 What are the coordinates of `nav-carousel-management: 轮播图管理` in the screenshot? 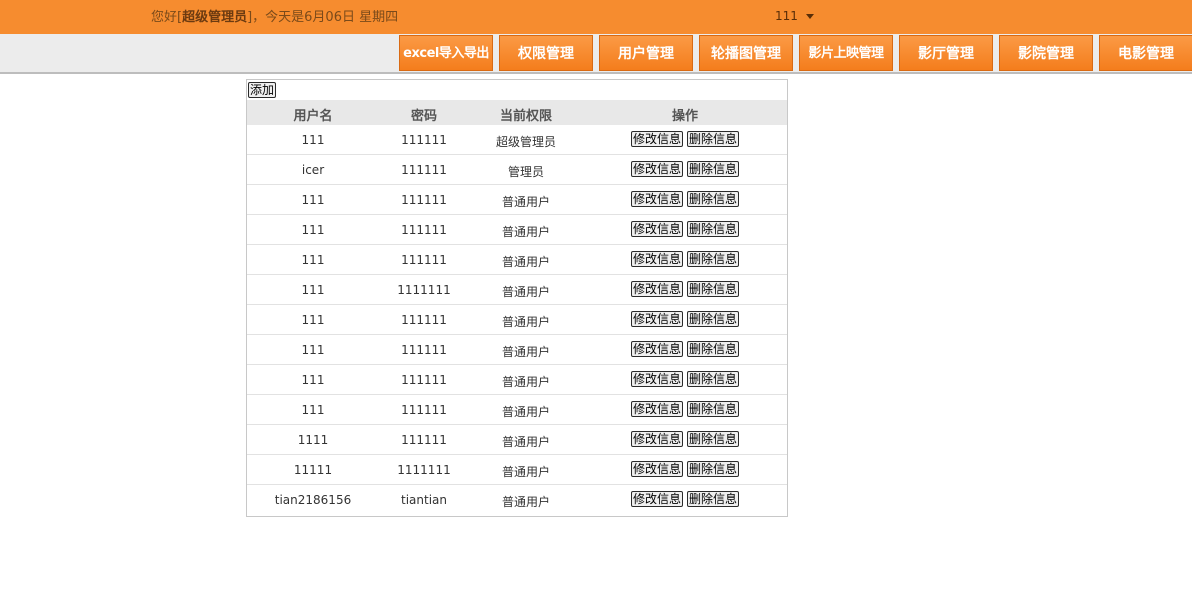 It's located at (746, 53).